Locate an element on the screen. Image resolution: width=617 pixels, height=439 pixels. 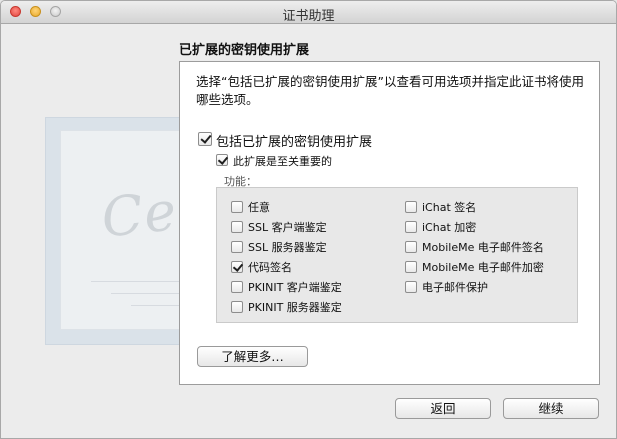
title-bar: 证书助理 is located at coordinates (308, 12).